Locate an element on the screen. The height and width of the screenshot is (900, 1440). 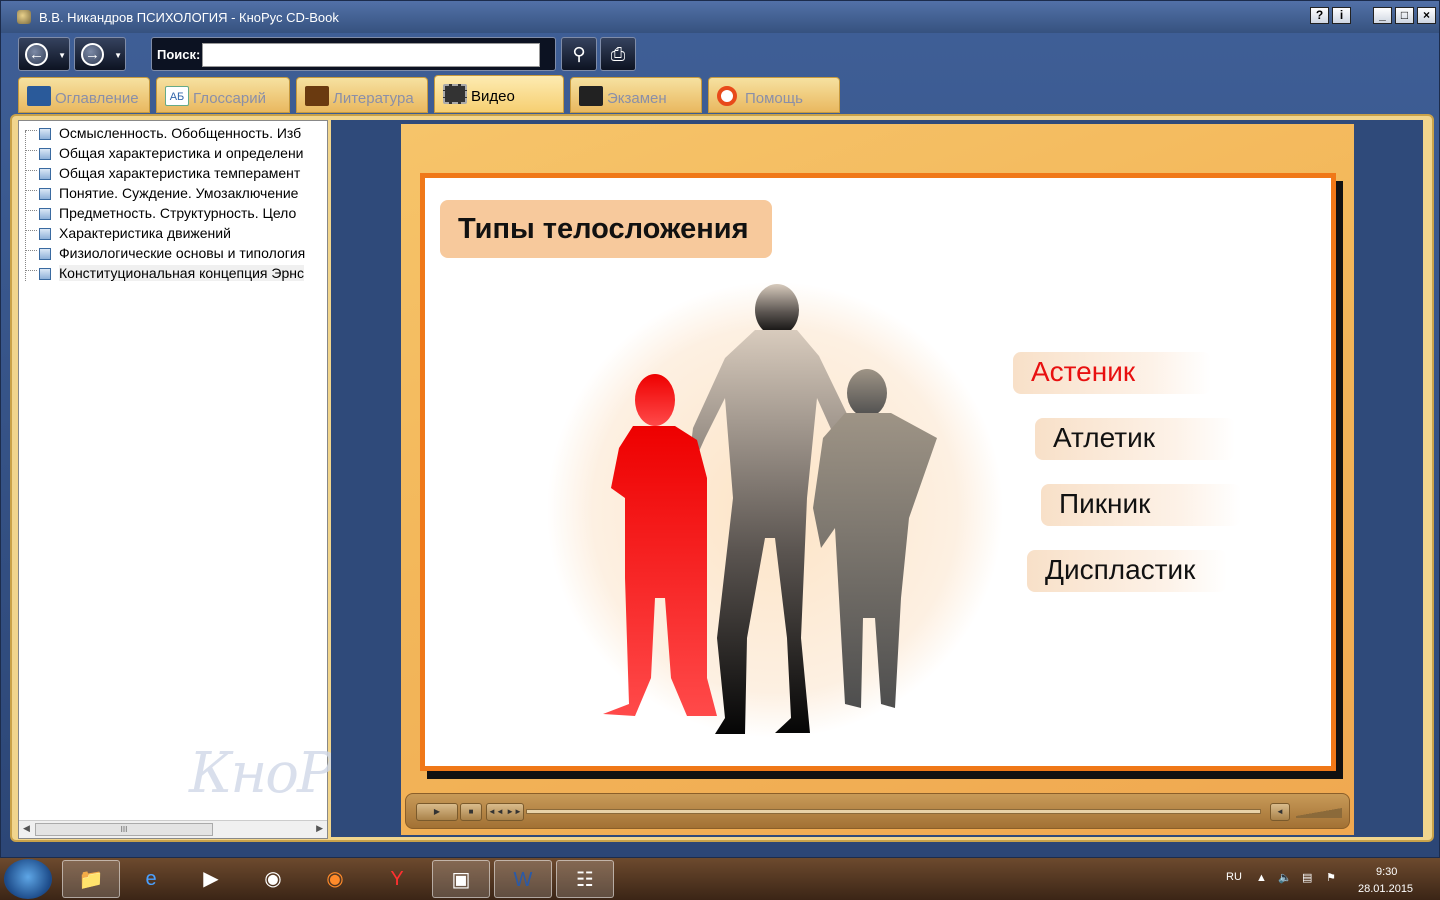
context-help-button: ? is located at coordinates (1319, 15).